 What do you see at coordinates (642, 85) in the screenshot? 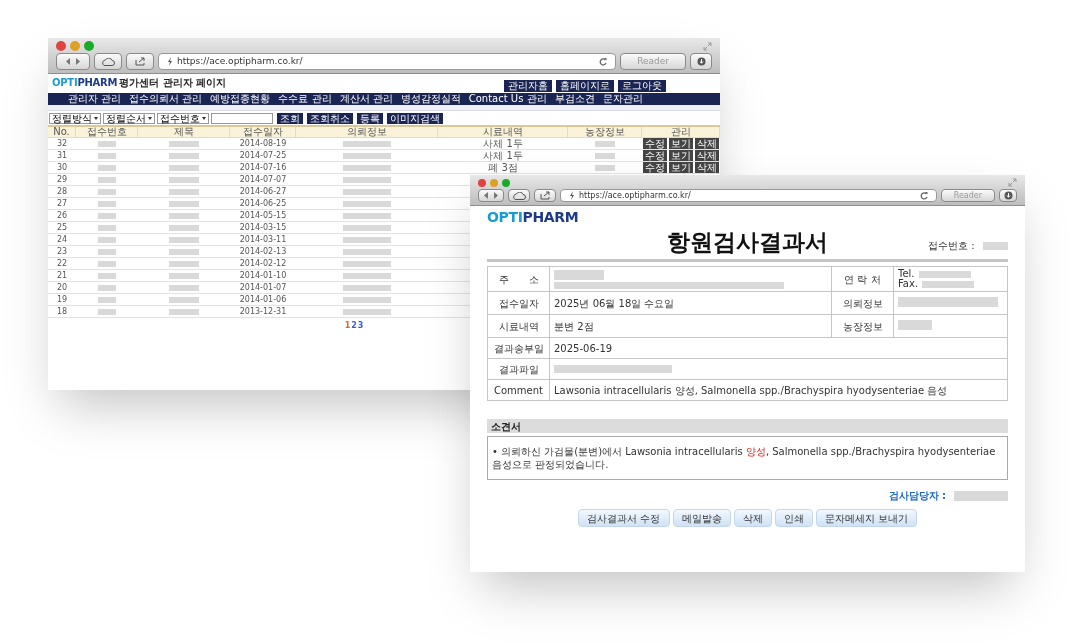
I see `header-button: 로그아웃` at bounding box center [642, 85].